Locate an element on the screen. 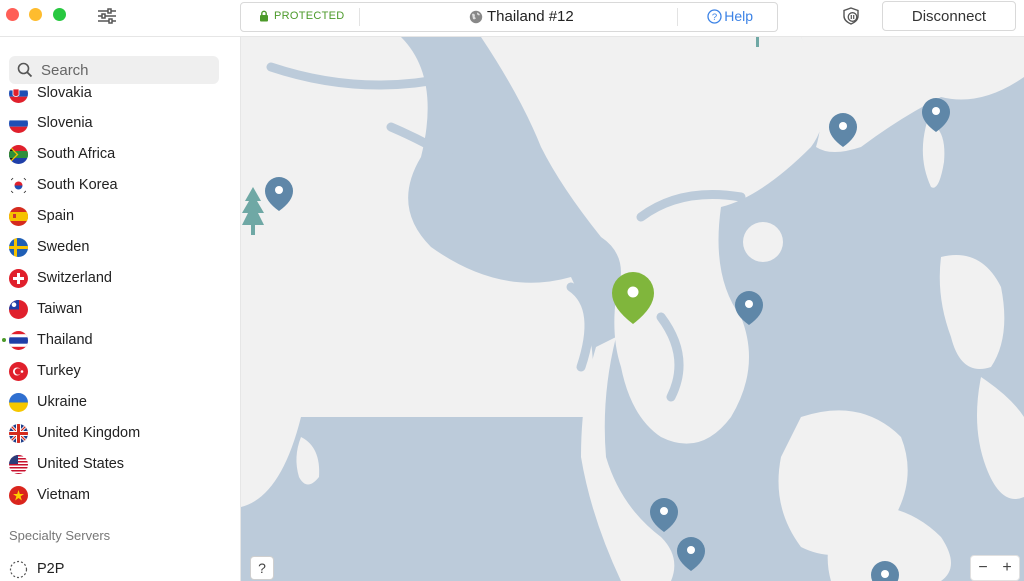  zoom-out-button: − is located at coordinates (983, 568).